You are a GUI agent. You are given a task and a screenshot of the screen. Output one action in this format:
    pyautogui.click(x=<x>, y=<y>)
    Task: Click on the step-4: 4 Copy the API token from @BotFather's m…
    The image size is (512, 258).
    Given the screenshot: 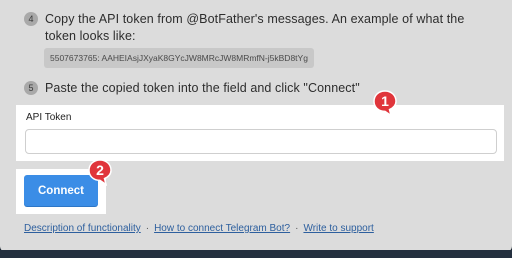 What is the action you would take?
    pyautogui.click(x=254, y=28)
    